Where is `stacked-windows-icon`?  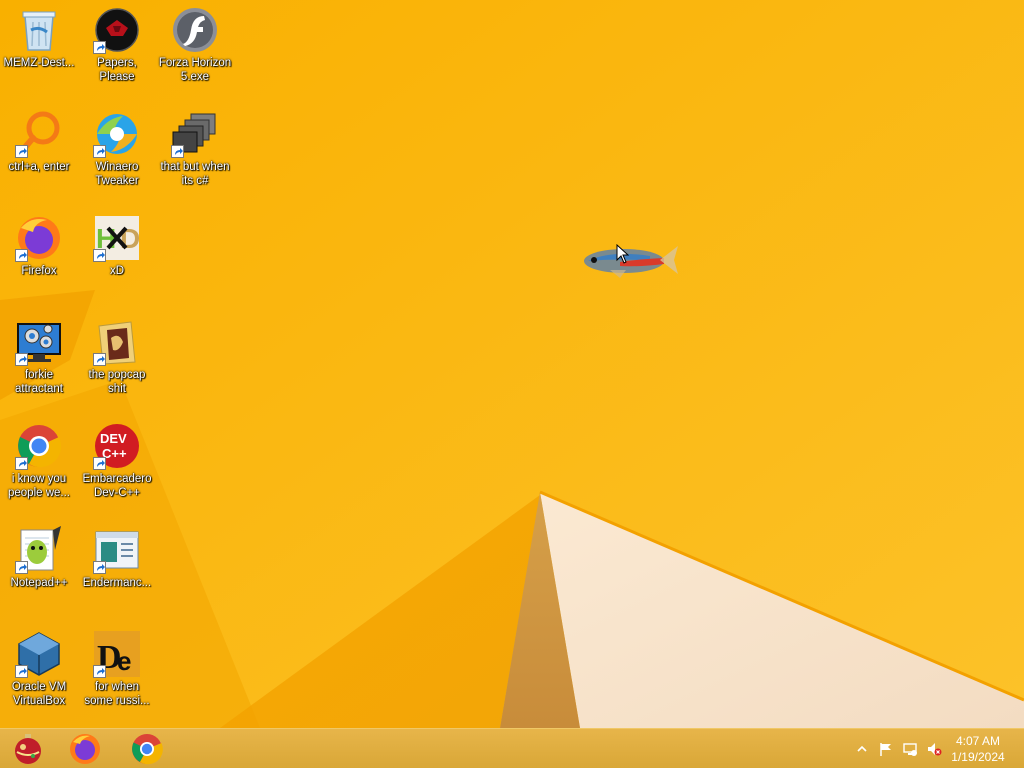
stacked-windows-icon is located at coordinates (195, 134).